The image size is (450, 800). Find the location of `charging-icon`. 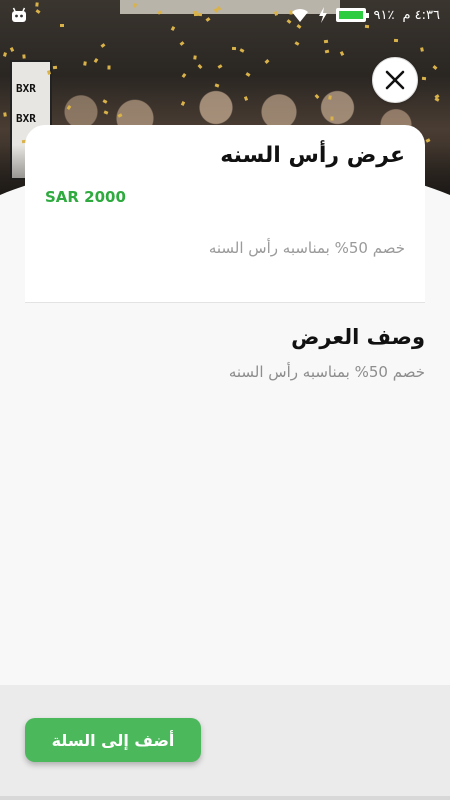

charging-icon is located at coordinates (322, 15).